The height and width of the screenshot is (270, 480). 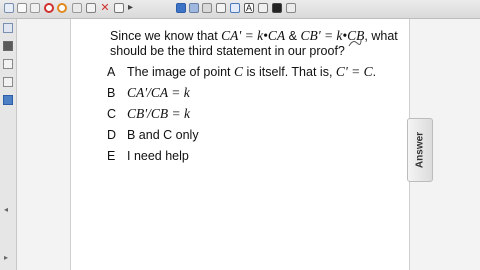 What do you see at coordinates (8, 28) in the screenshot?
I see `page-sorter-icon` at bounding box center [8, 28].